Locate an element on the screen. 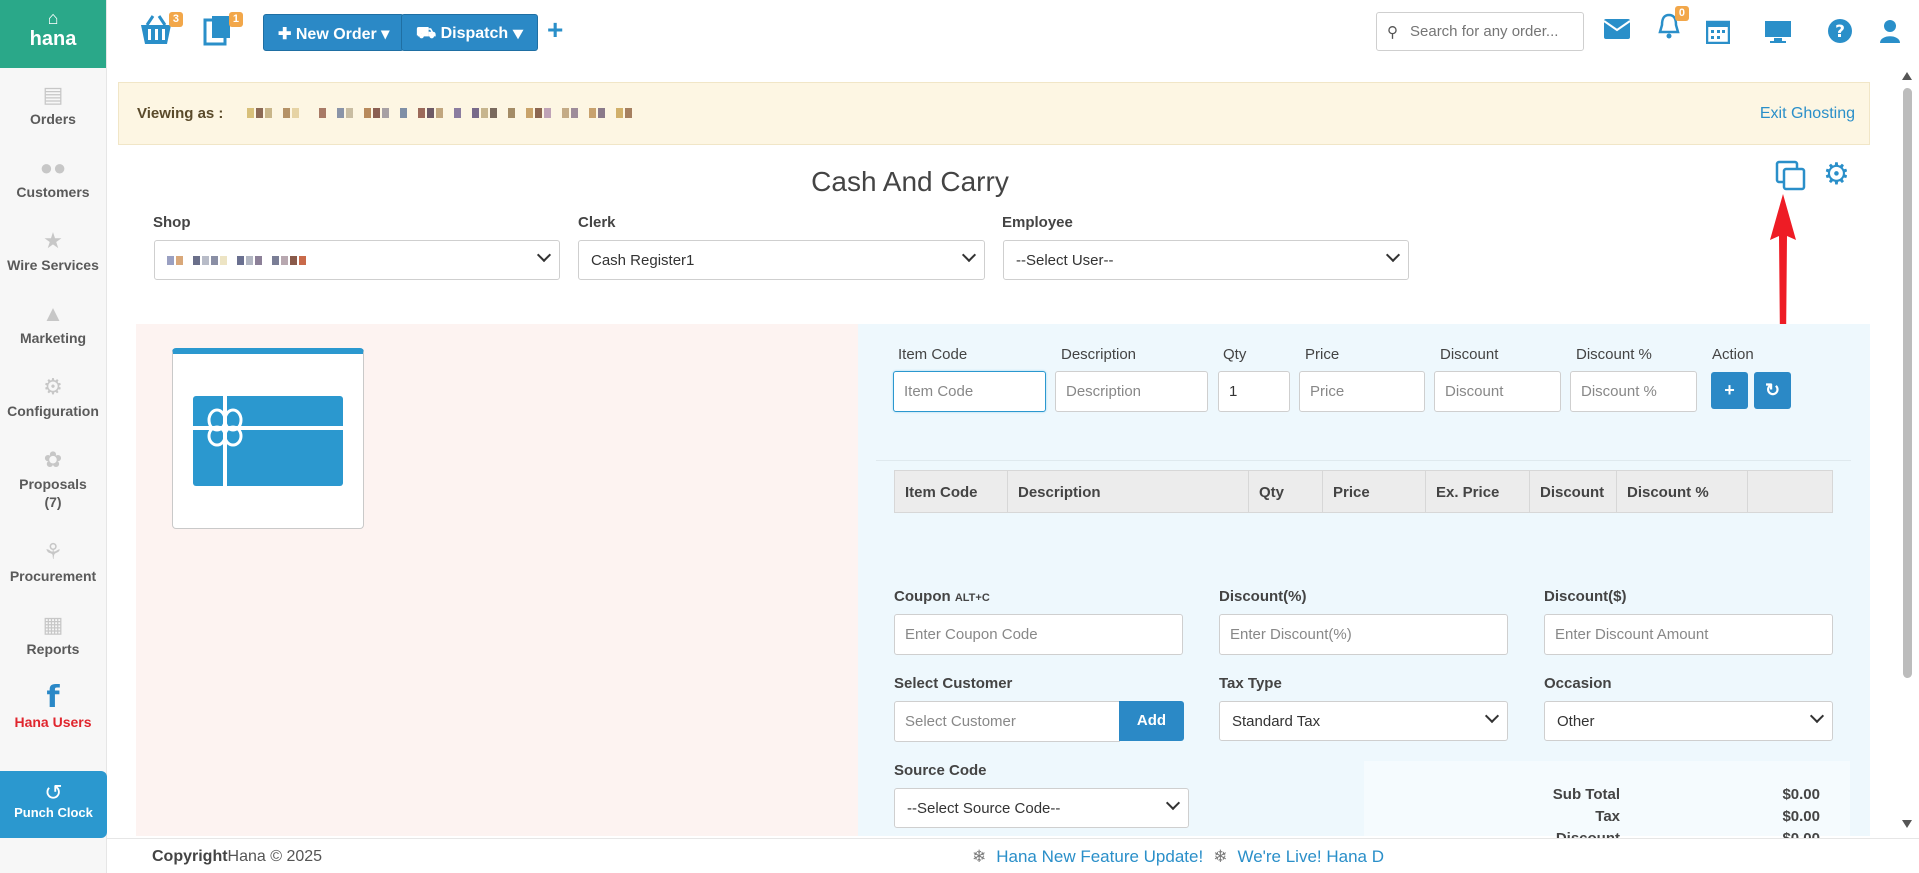 This screenshot has height=873, width=1919. exit-ghosting-link: Exit Ghosting is located at coordinates (1807, 114).